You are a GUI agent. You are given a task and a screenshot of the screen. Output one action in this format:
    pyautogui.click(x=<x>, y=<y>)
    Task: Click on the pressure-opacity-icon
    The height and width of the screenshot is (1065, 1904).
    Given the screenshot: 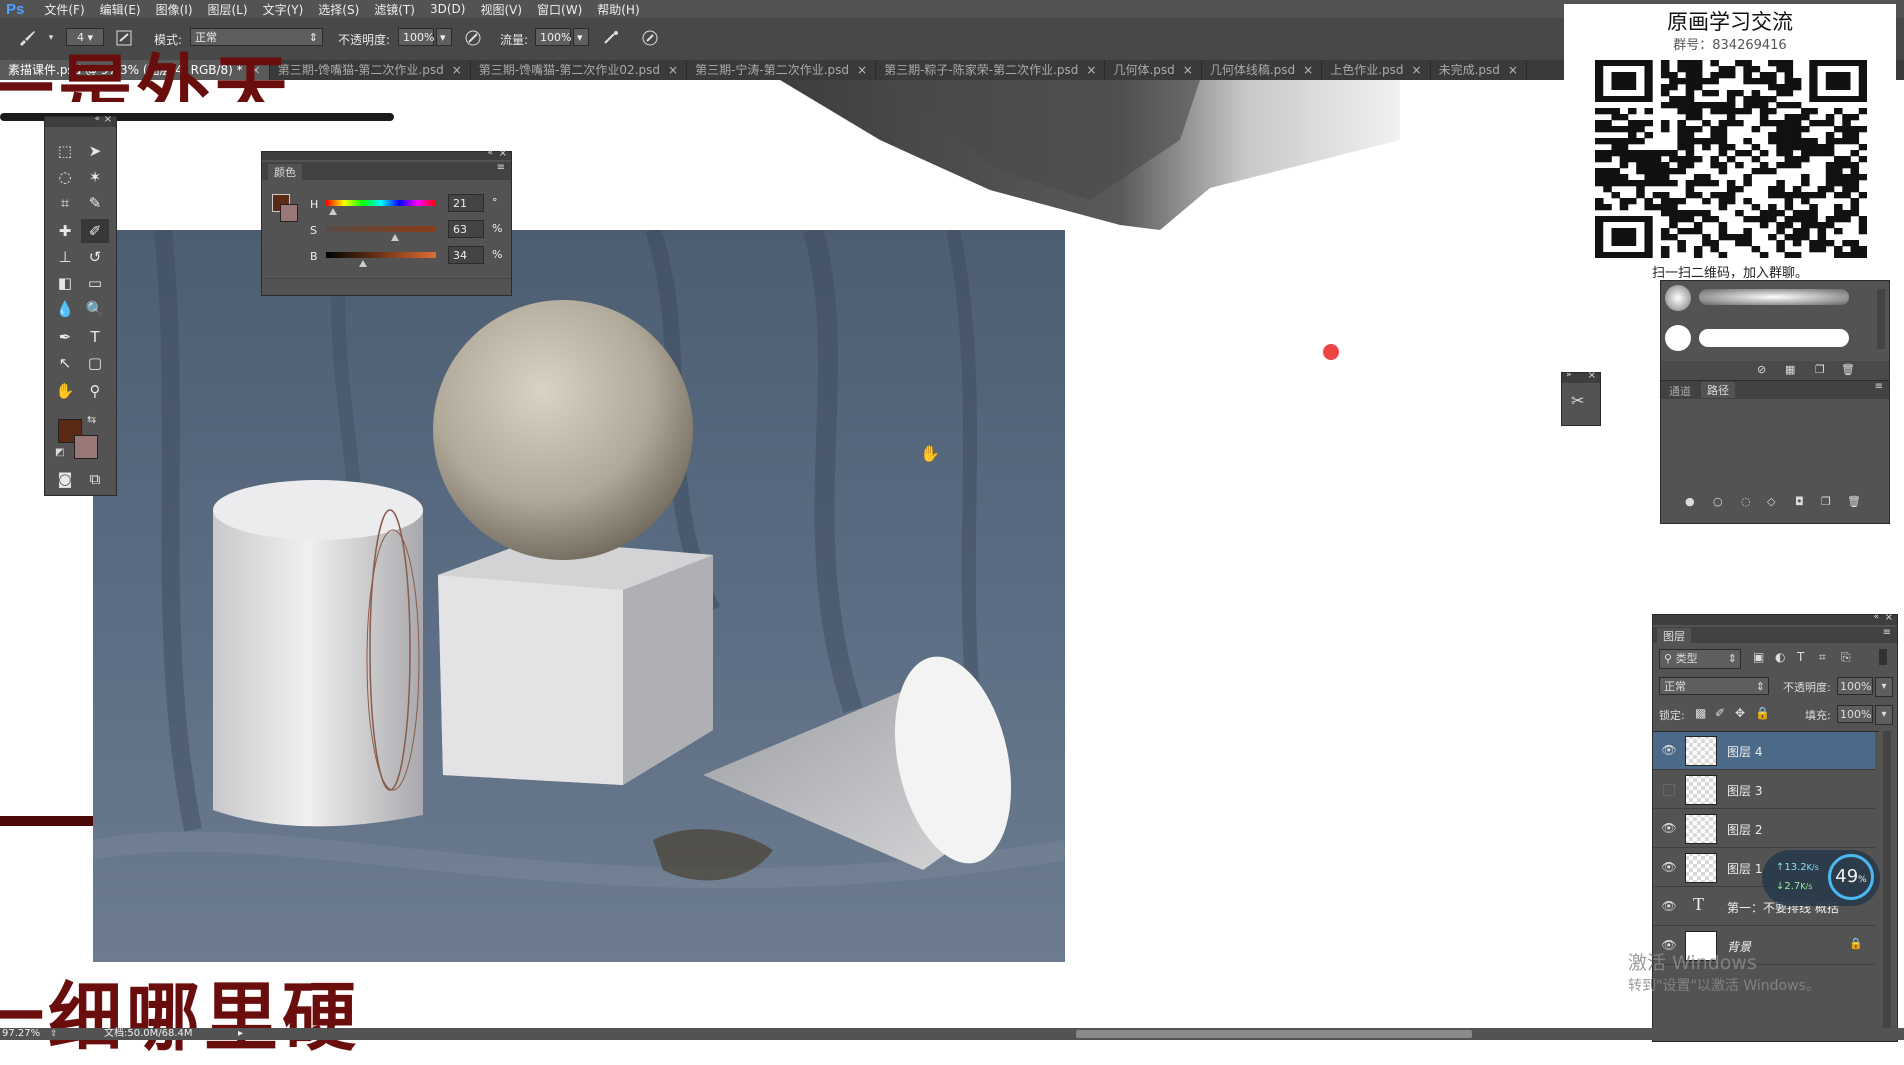 What is the action you would take?
    pyautogui.click(x=473, y=38)
    